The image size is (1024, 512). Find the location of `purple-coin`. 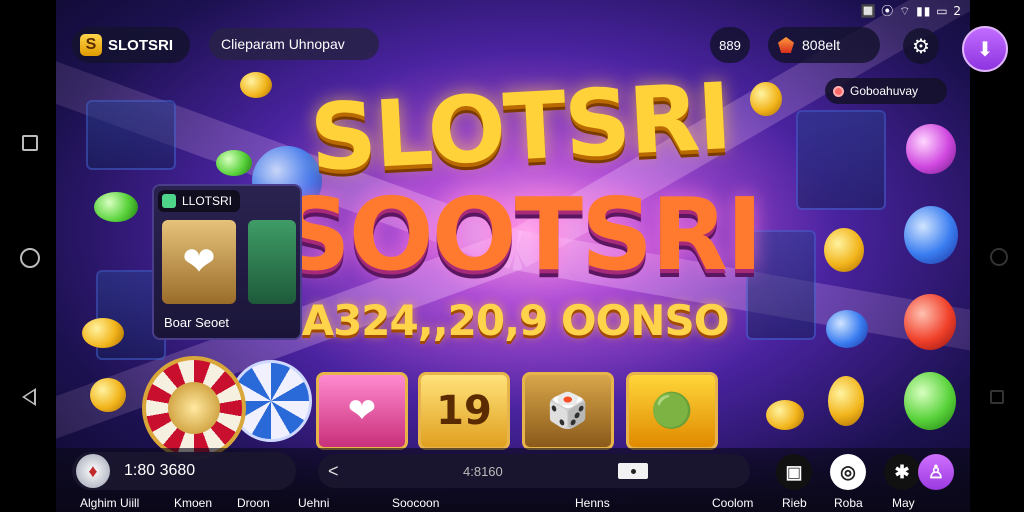

purple-coin is located at coordinates (931, 149).